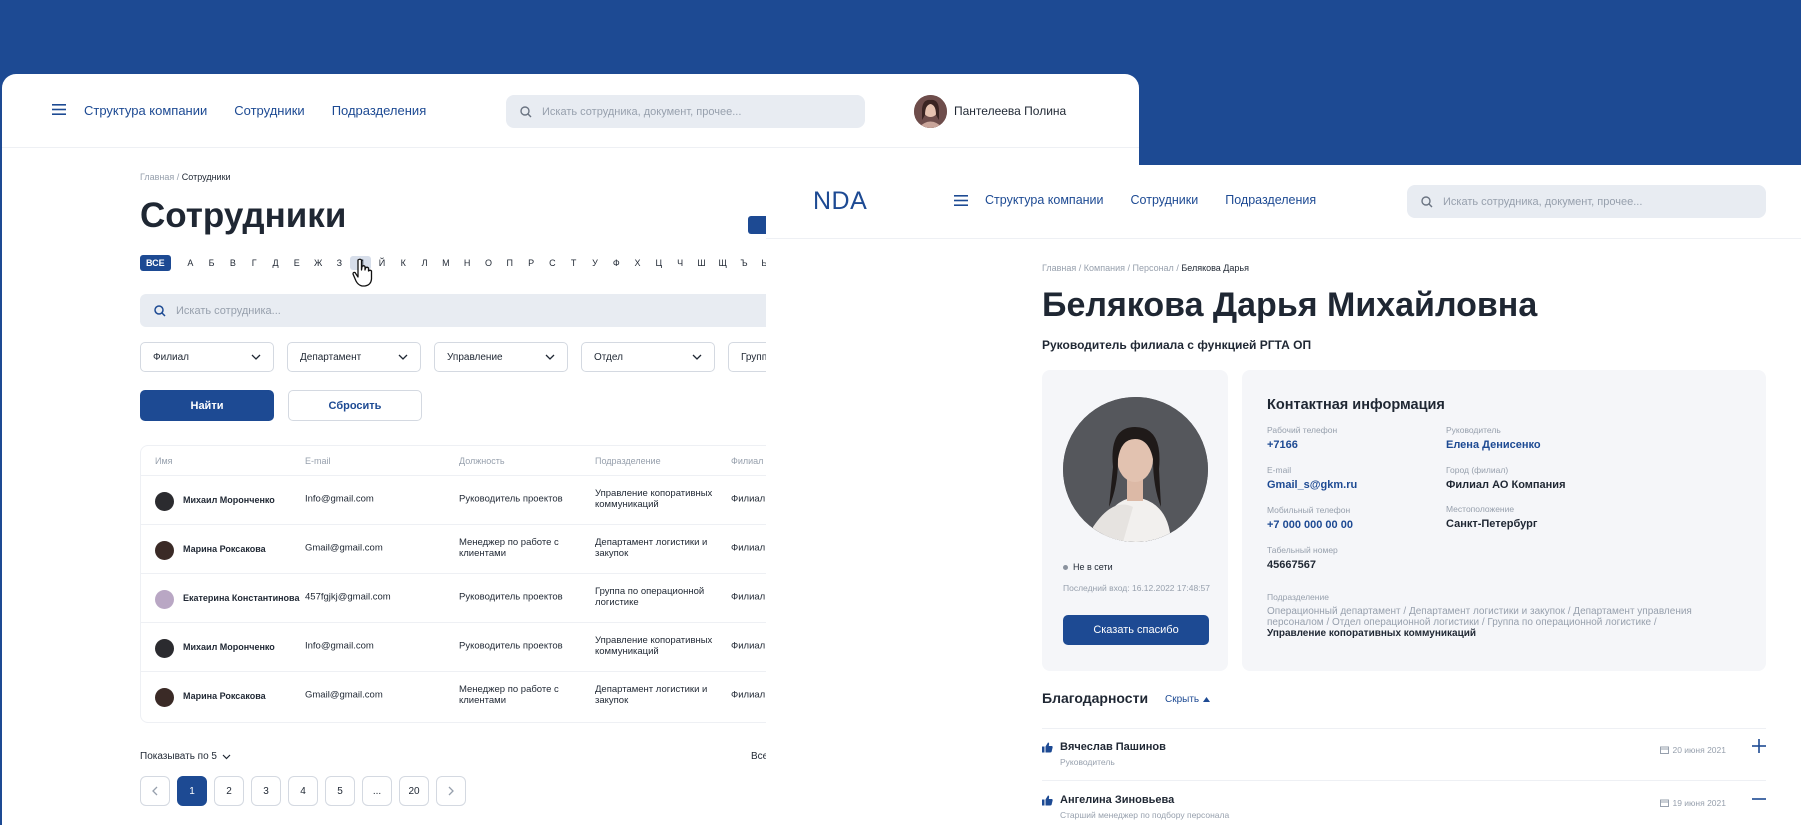 The image size is (1801, 825). I want to click on thanks-date-text: 20 июня 2021, so click(1699, 750).